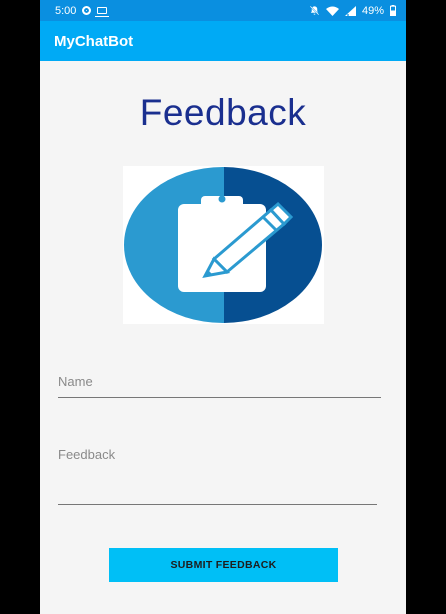 Image resolution: width=446 pixels, height=614 pixels. I want to click on name-field-underline, so click(219, 397).